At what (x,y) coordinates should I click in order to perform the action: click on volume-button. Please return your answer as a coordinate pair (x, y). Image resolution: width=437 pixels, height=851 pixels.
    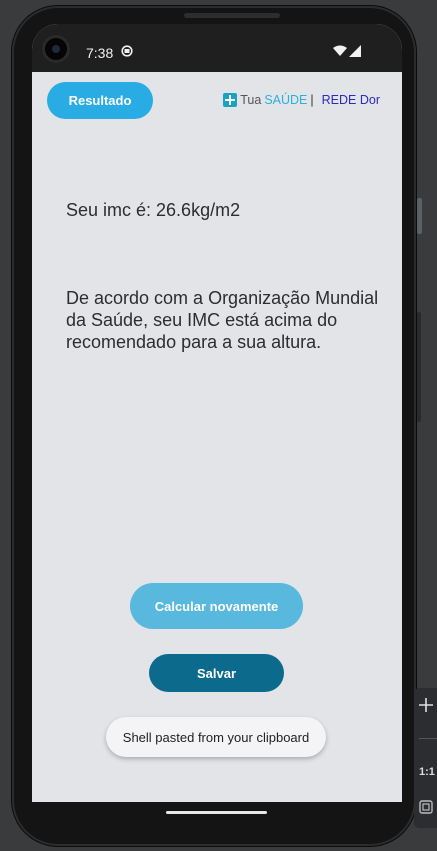
    Looking at the image, I should click on (419, 367).